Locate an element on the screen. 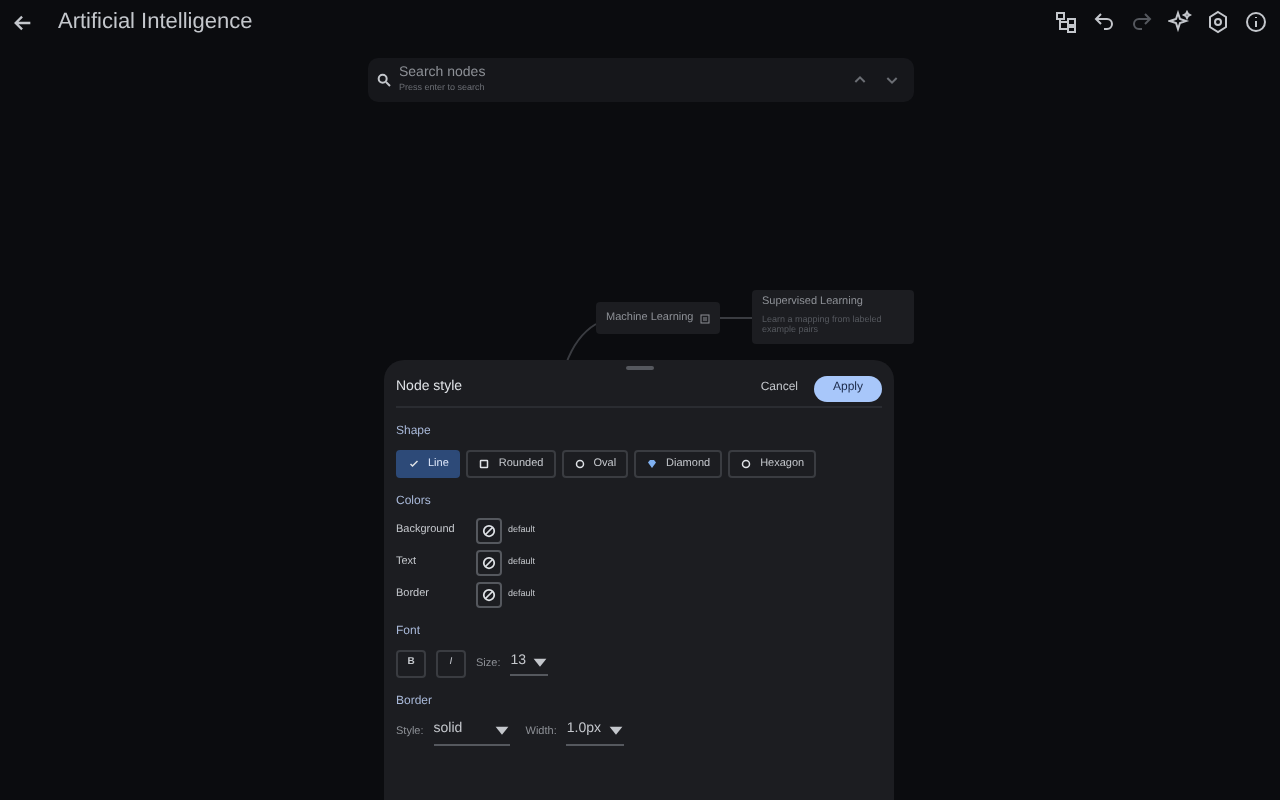 The image size is (1280, 800). back-arrow-icon is located at coordinates (23, 22).